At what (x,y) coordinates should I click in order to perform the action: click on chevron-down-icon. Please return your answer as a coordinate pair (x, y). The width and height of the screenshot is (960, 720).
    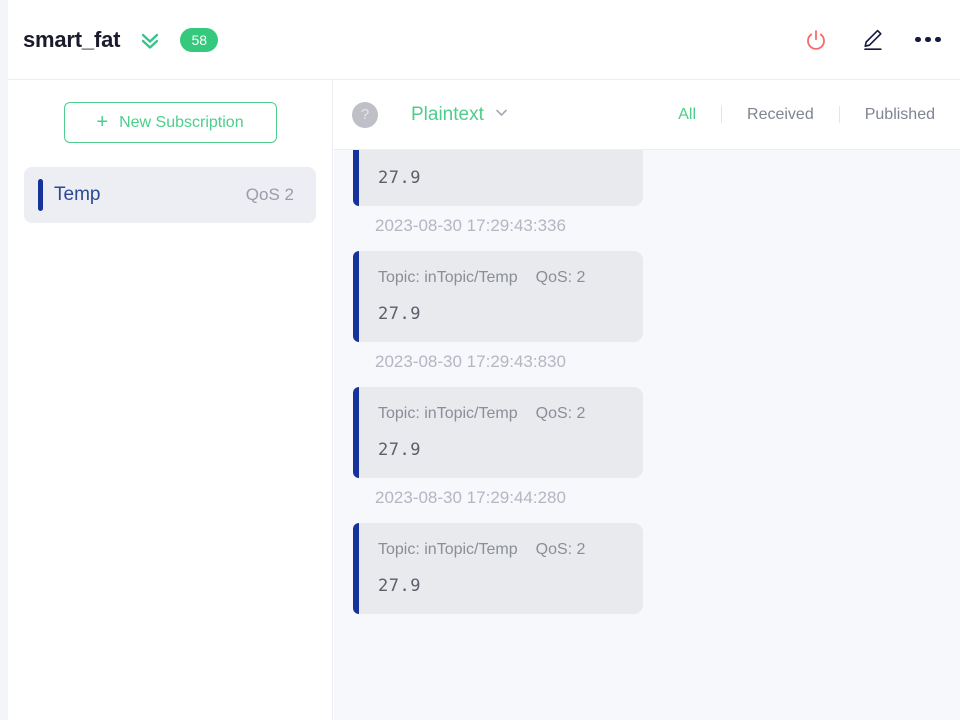
    Looking at the image, I should click on (501, 115).